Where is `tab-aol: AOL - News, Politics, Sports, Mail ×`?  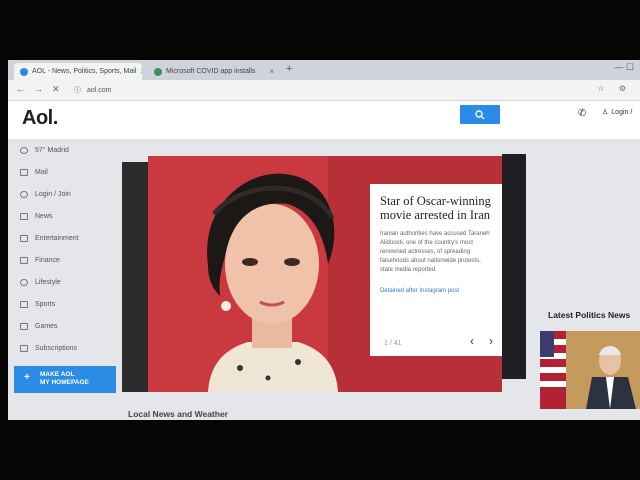 tab-aol: AOL - News, Politics, Sports, Mail × is located at coordinates (78, 71).